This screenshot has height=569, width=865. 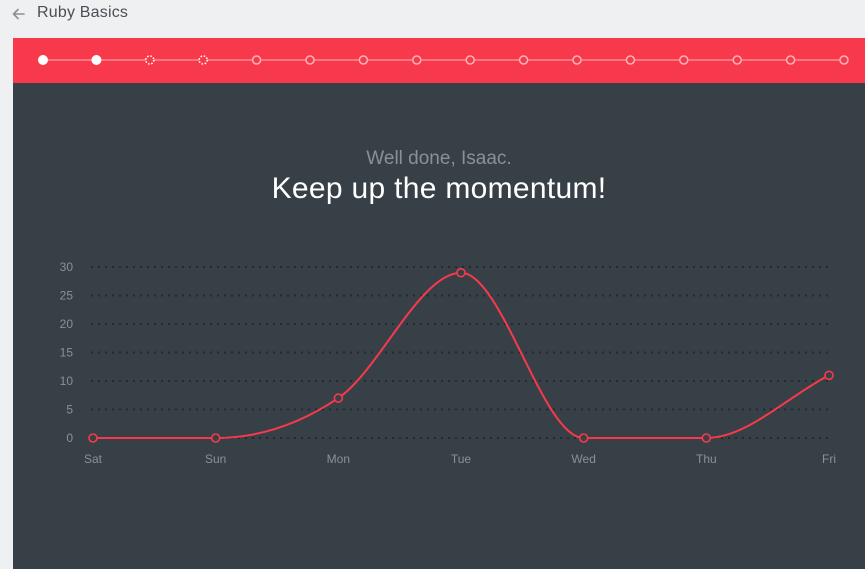 I want to click on x-tick-label: Sat, so click(x=93, y=459).